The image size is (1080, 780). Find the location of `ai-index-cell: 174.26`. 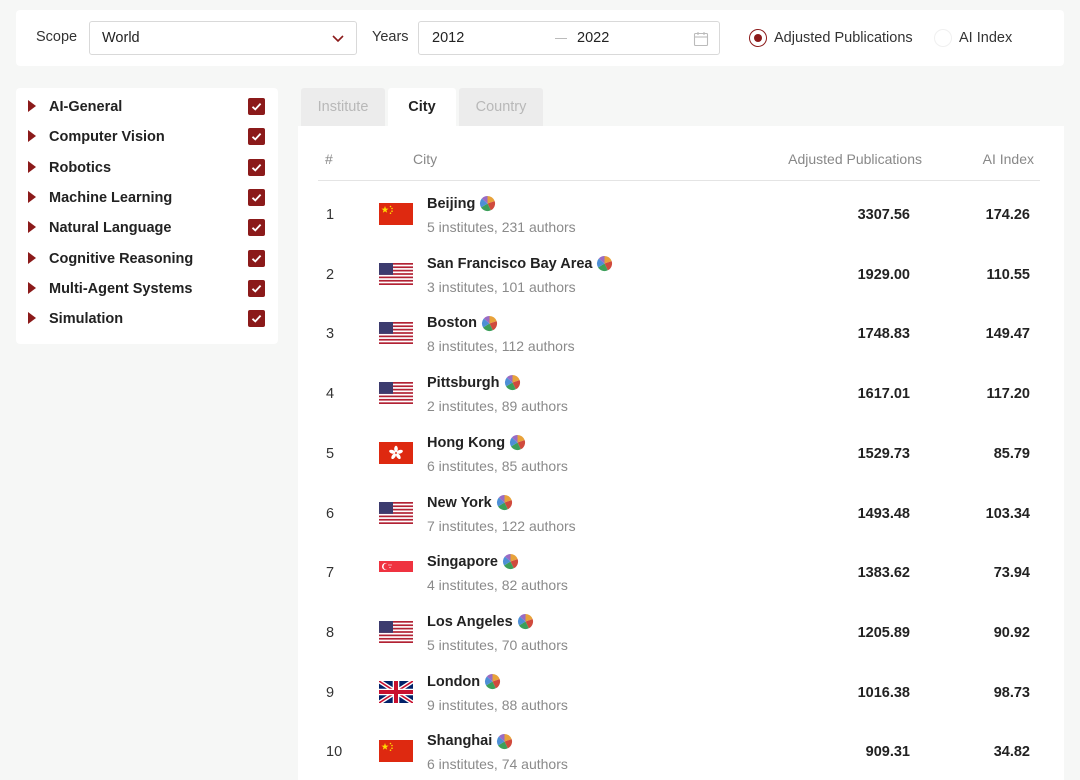

ai-index-cell: 174.26 is located at coordinates (1007, 215).